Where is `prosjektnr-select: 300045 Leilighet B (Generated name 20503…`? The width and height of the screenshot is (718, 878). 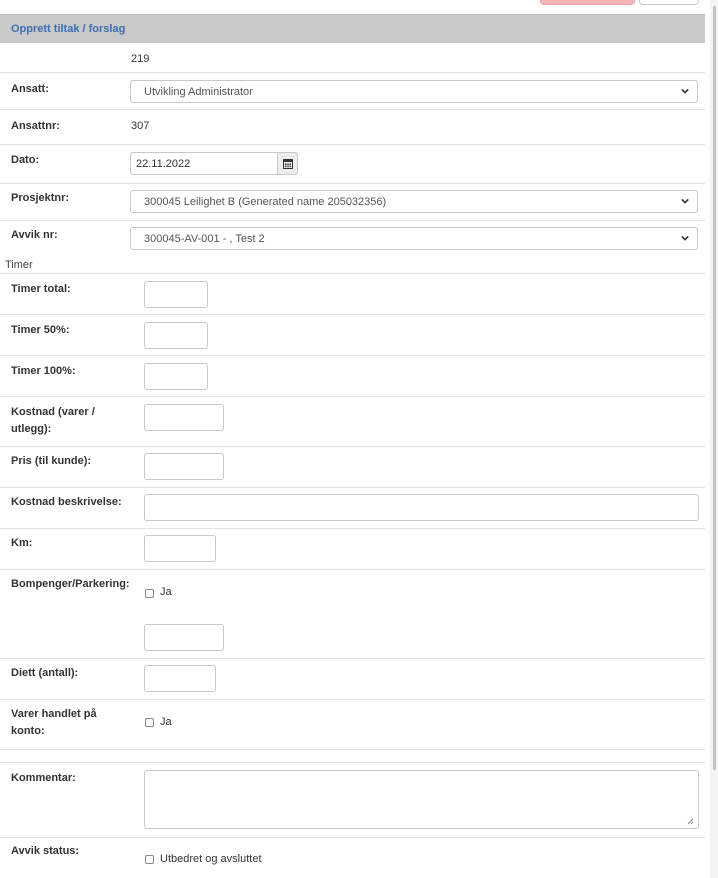
prosjektnr-select: 300045 Leilighet B (Generated name 20503… is located at coordinates (414, 201).